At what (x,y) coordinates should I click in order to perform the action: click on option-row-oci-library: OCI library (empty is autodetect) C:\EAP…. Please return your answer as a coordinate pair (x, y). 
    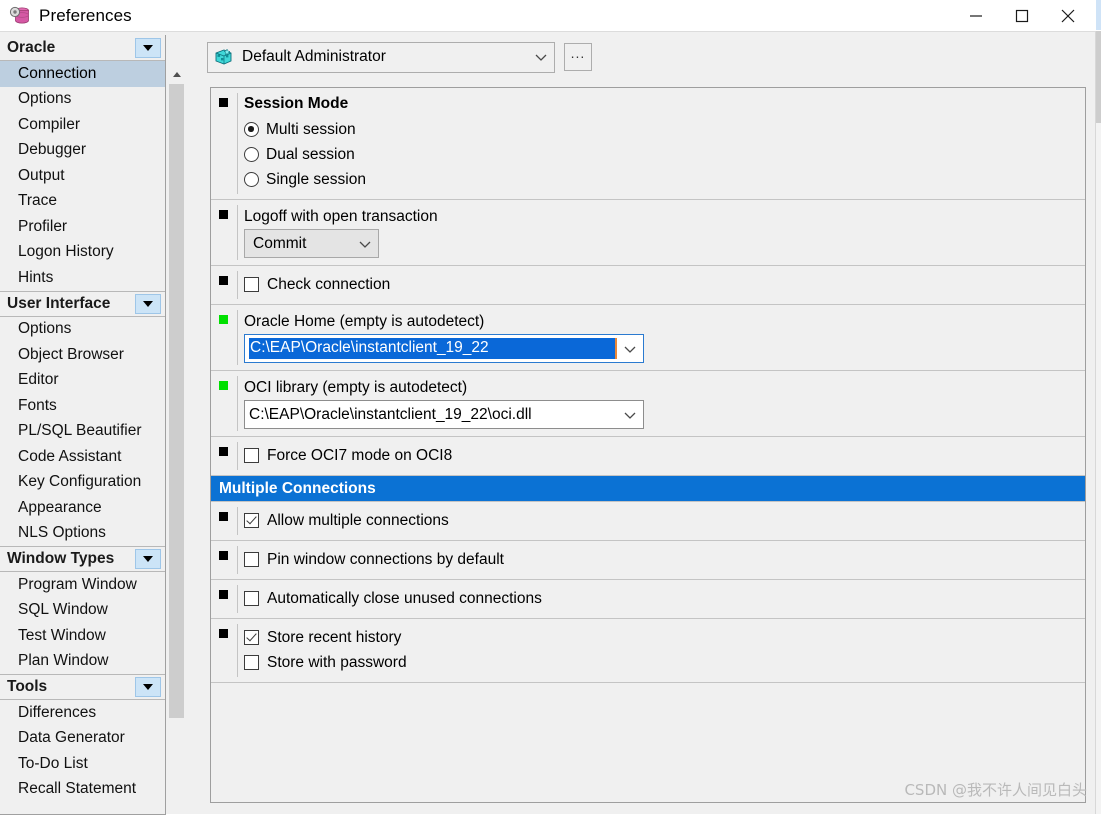
    Looking at the image, I should click on (648, 404).